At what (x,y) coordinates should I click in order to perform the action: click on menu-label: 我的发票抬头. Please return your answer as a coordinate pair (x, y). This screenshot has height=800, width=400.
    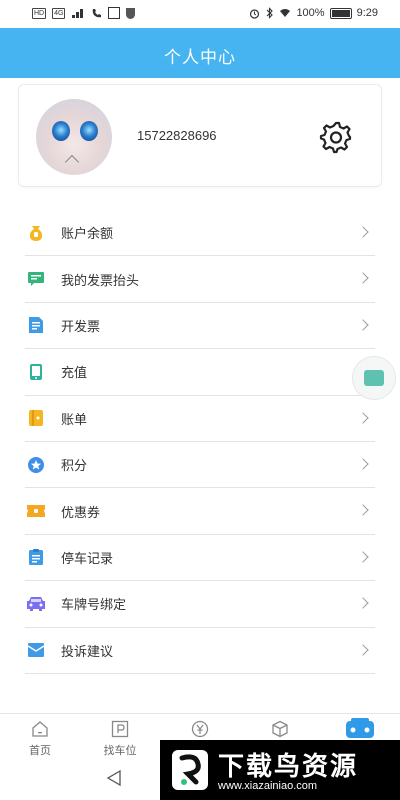
    Looking at the image, I should click on (100, 280).